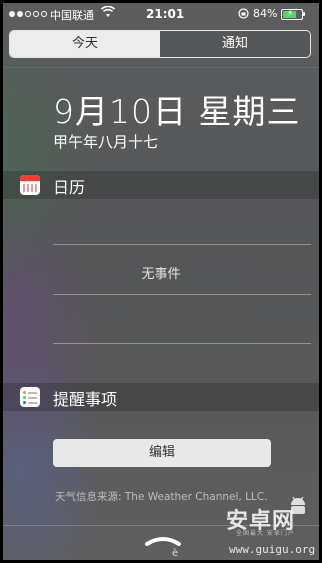  What do you see at coordinates (235, 44) in the screenshot?
I see `tab-notifications: 通知` at bounding box center [235, 44].